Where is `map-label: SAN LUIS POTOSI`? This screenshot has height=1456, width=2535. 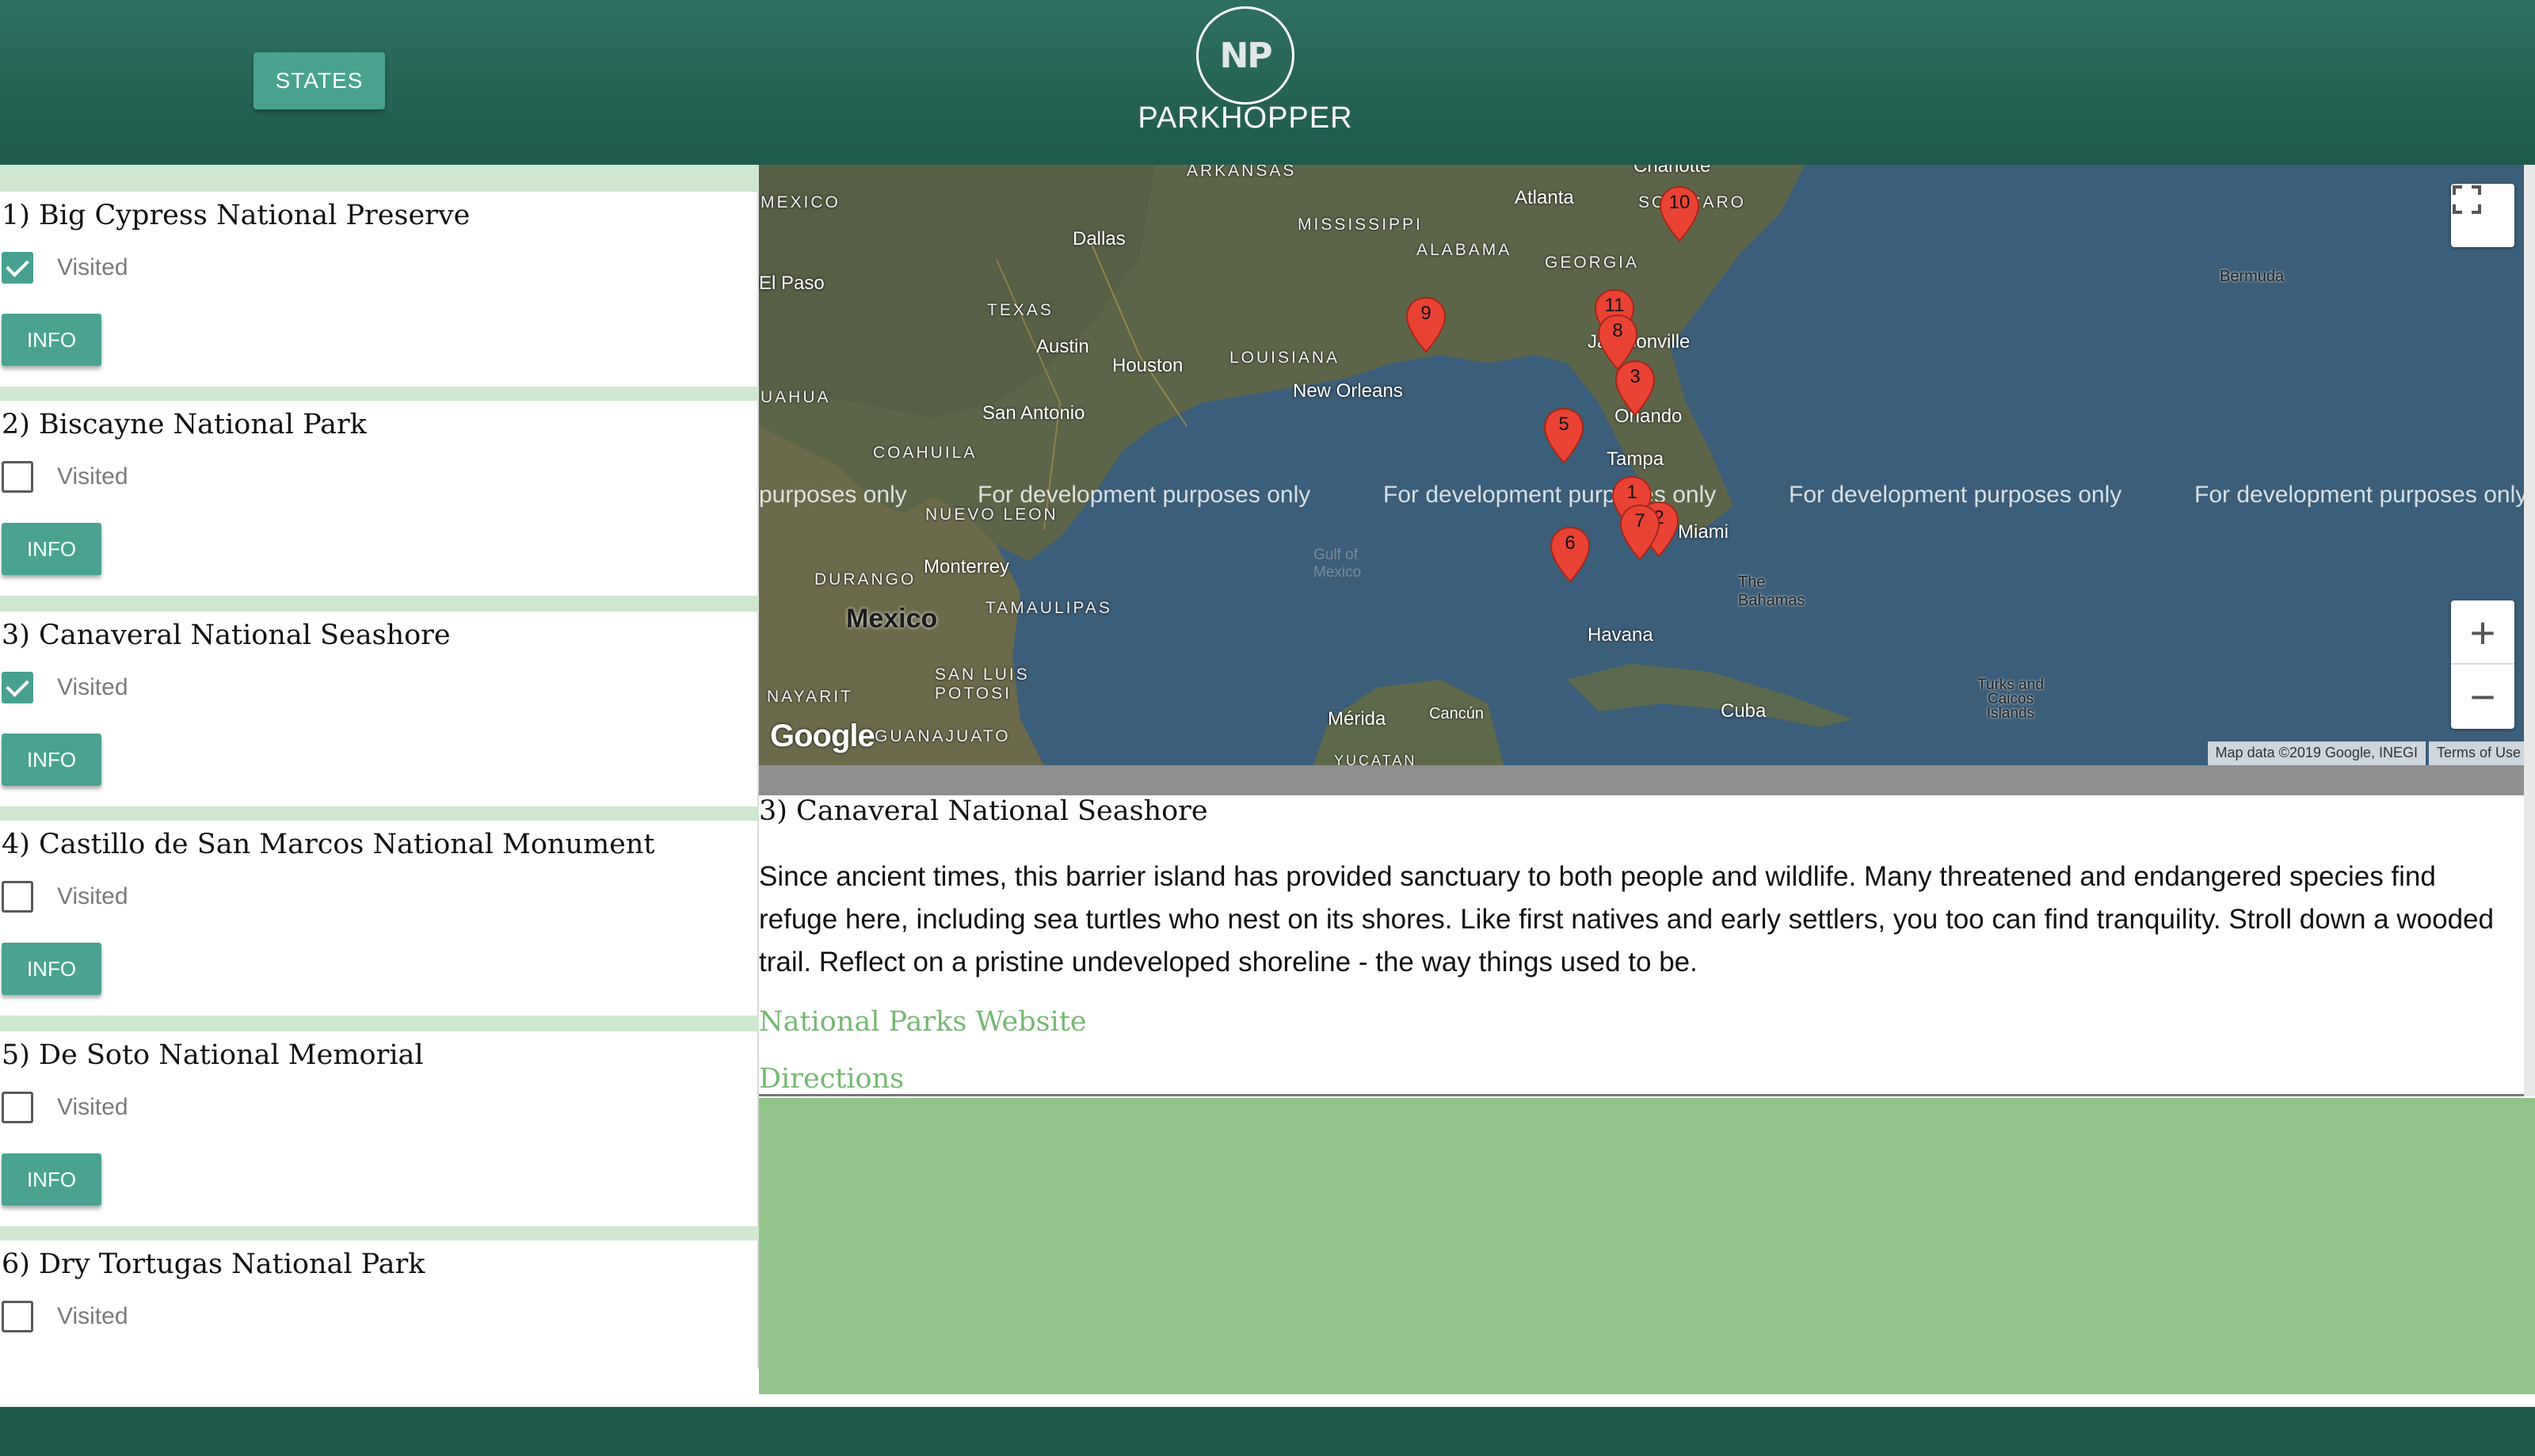 map-label: SAN LUIS POTOSI is located at coordinates (982, 684).